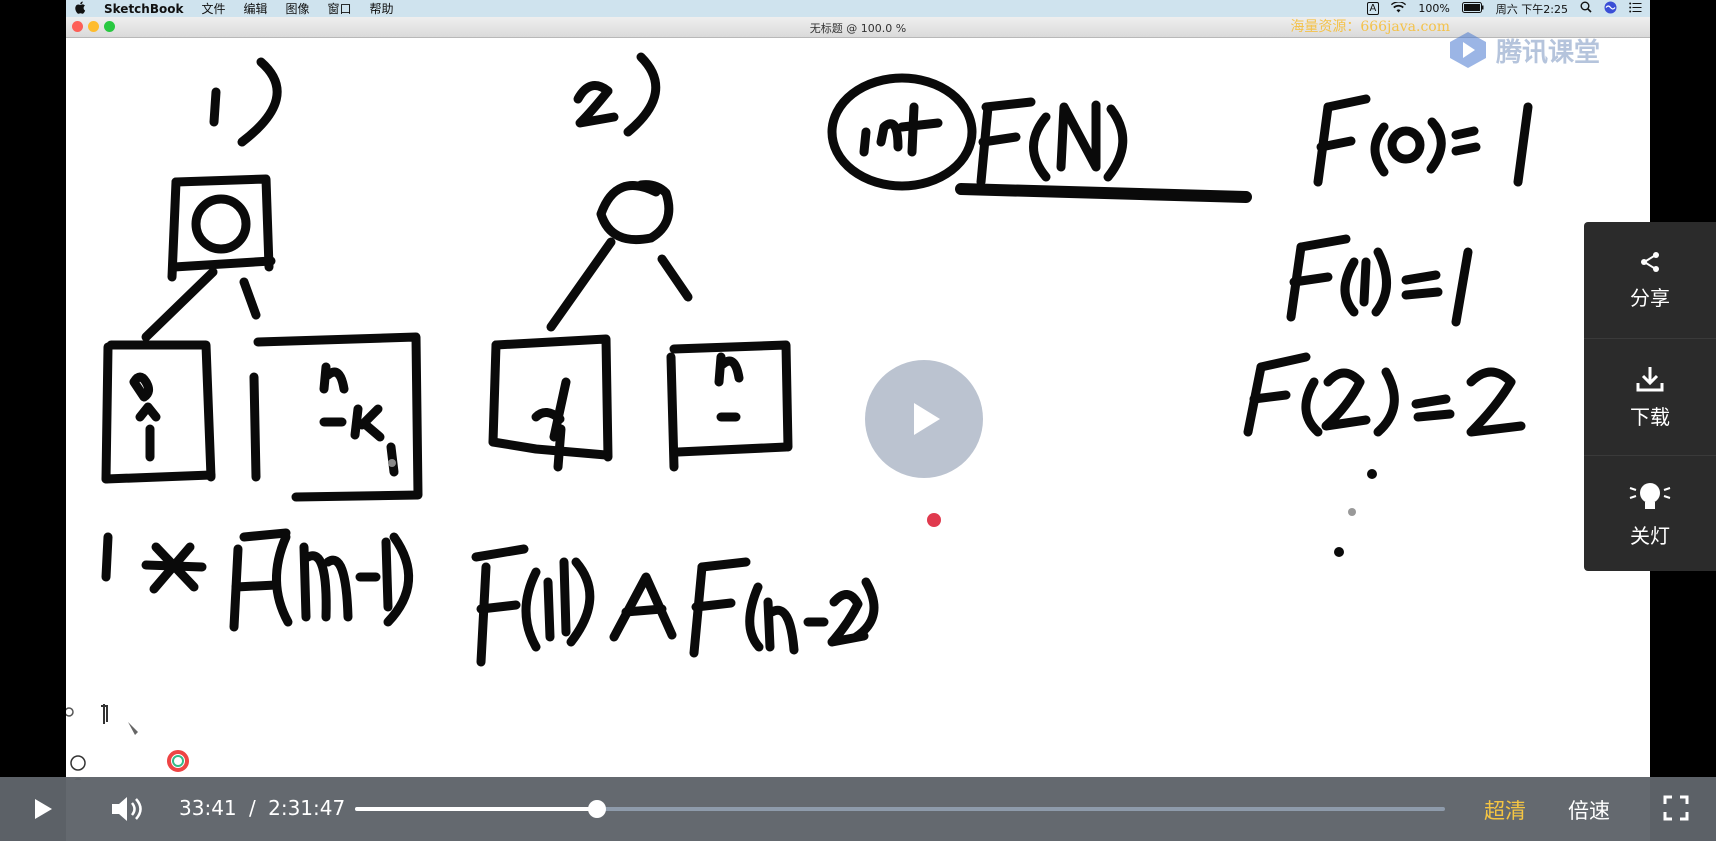 This screenshot has width=1716, height=841. I want to click on apple-icon, so click(80, 9).